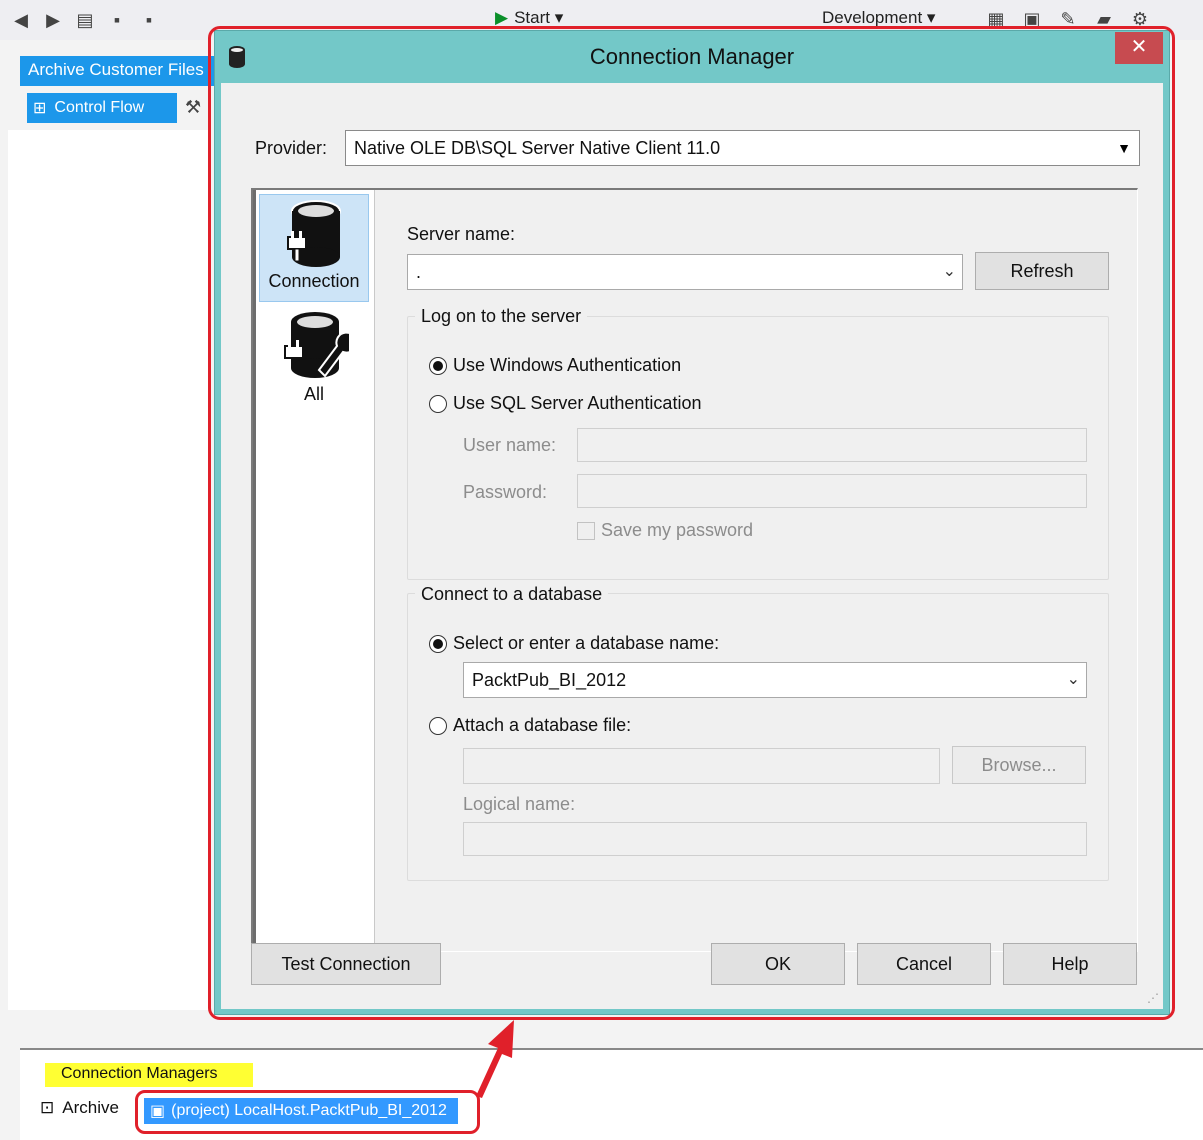 The image size is (1203, 1140). I want to click on dialog-title: Connection Manager, so click(692, 56).